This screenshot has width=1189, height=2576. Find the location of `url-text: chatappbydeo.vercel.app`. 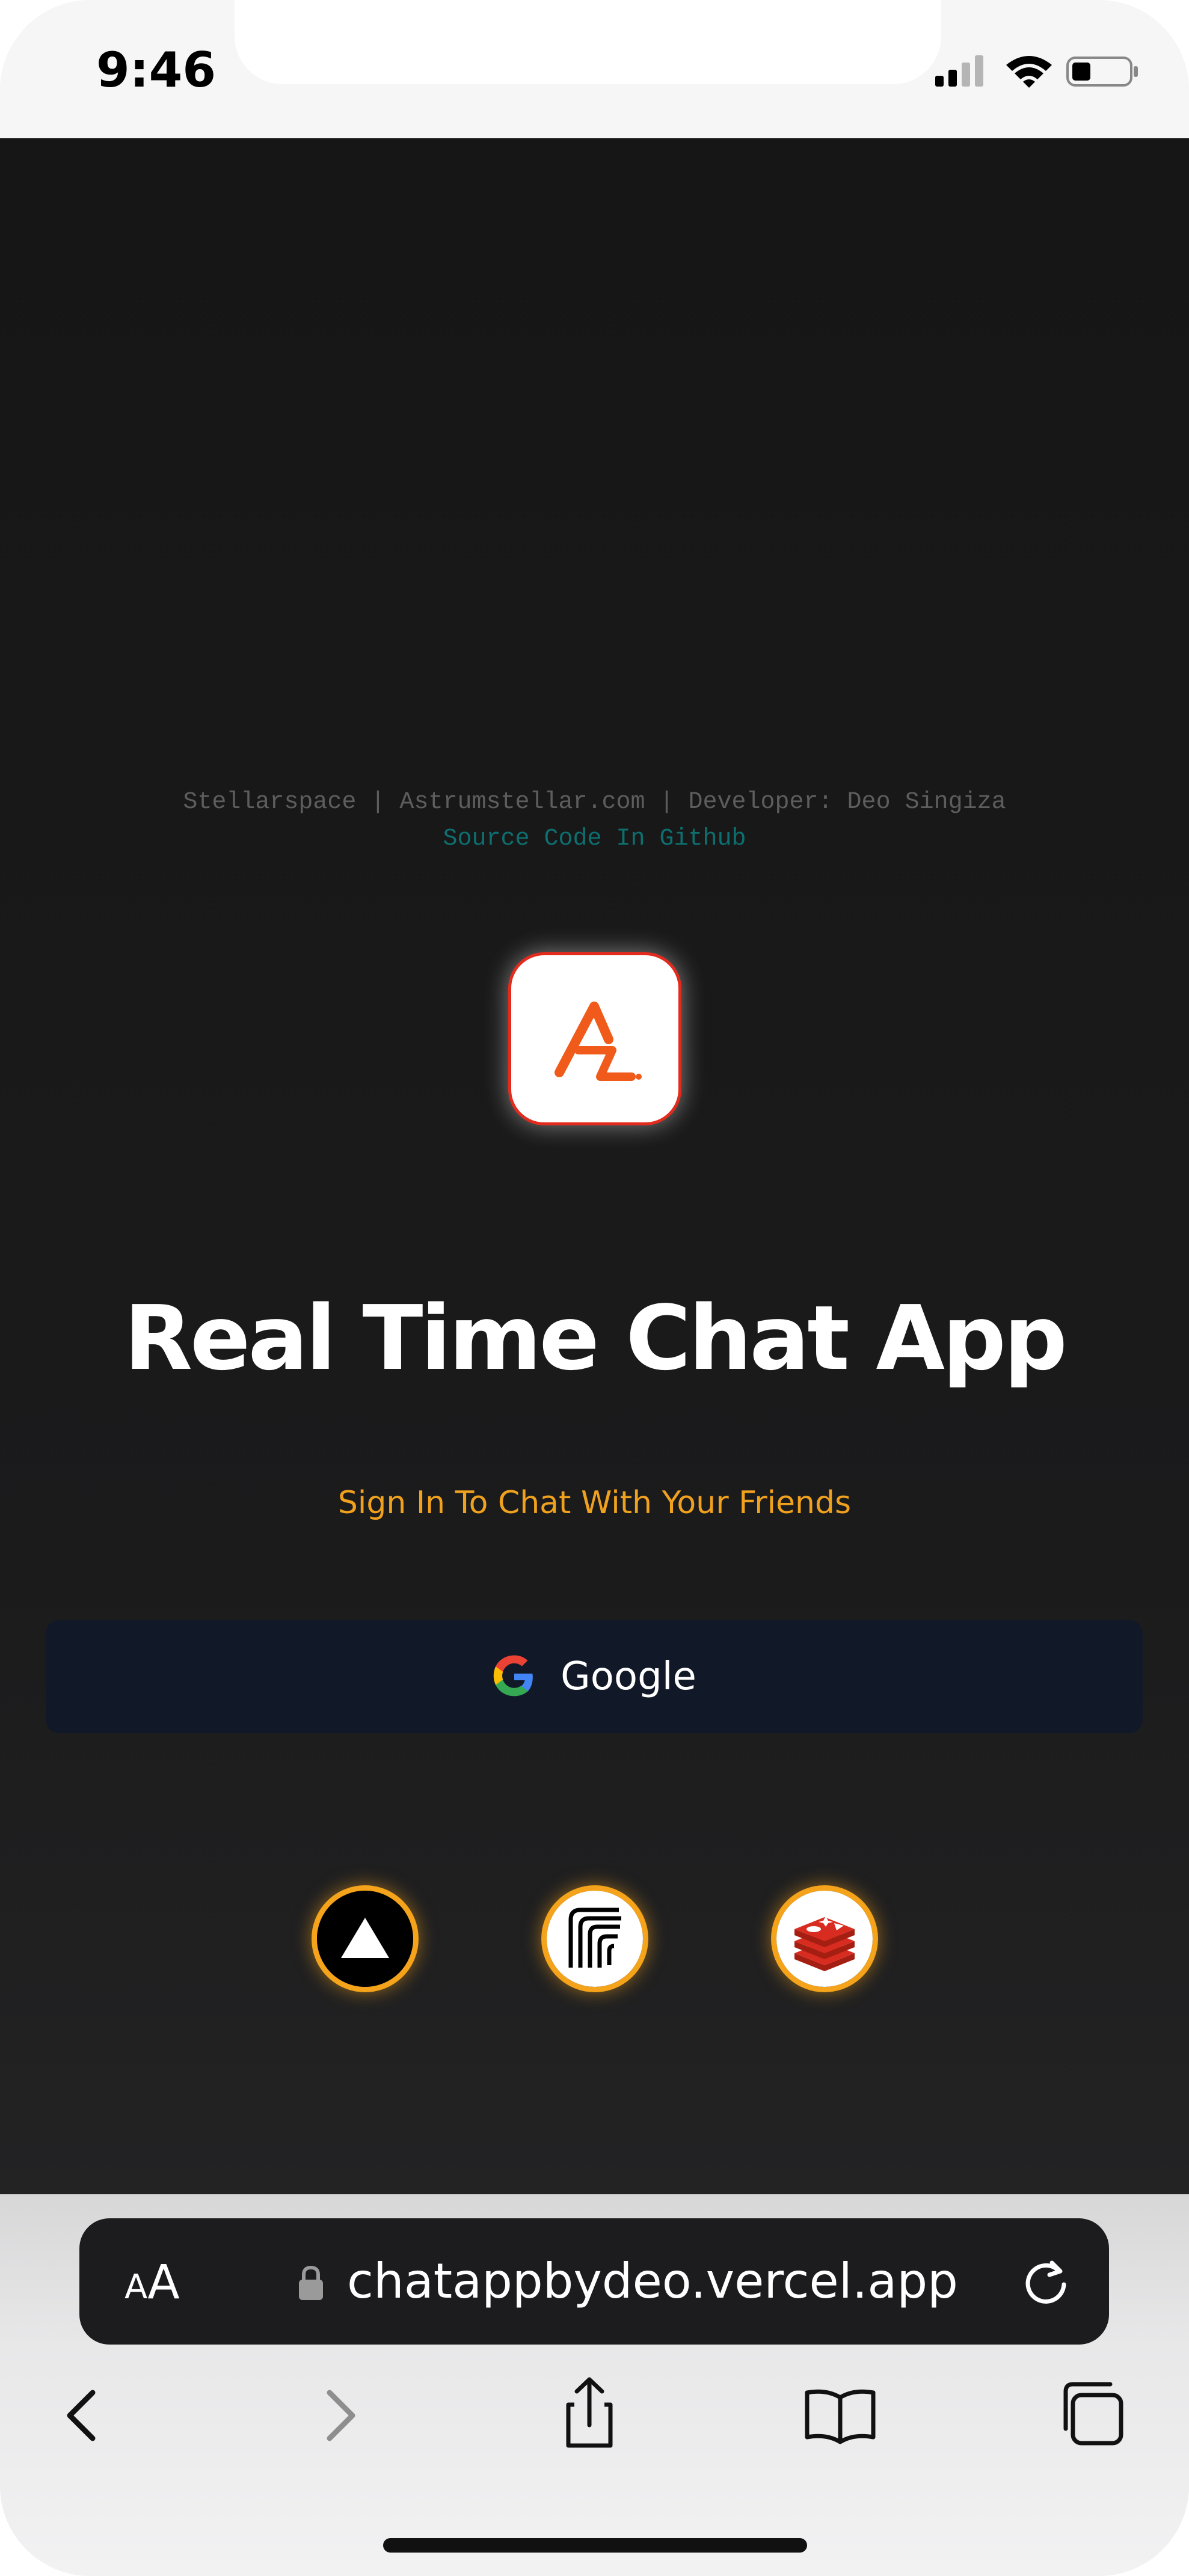

url-text: chatappbydeo.vercel.app is located at coordinates (653, 2281).